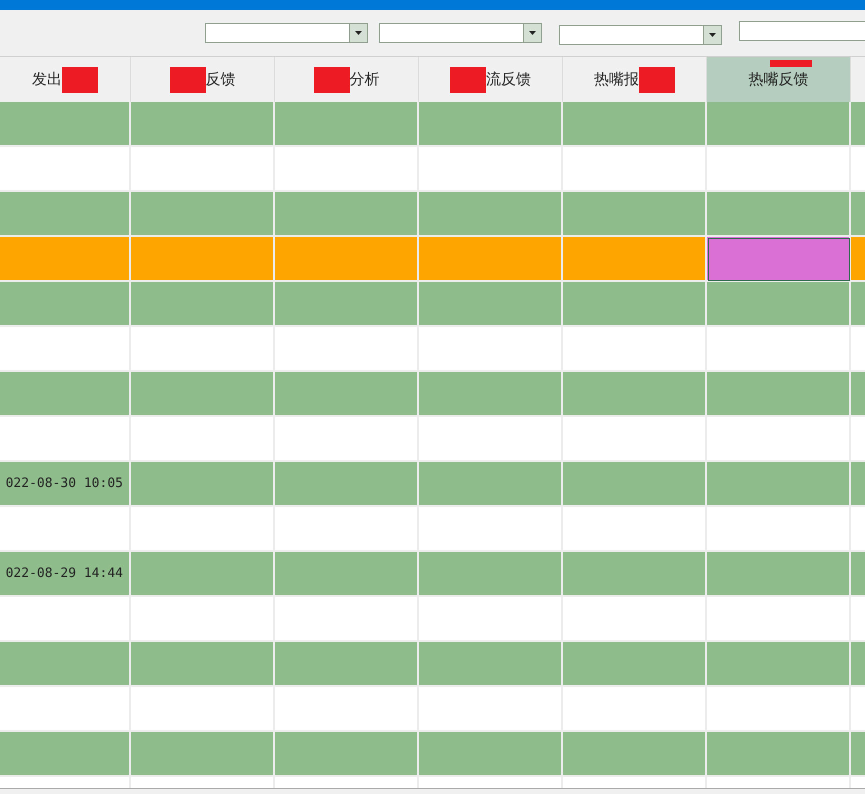 The width and height of the screenshot is (865, 794). Describe the element at coordinates (47, 79) in the screenshot. I see `column-label: 发出` at that location.